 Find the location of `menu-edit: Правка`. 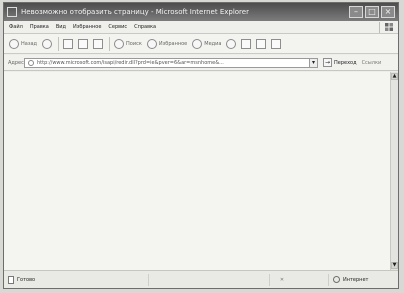

menu-edit: Правка is located at coordinates (39, 27).